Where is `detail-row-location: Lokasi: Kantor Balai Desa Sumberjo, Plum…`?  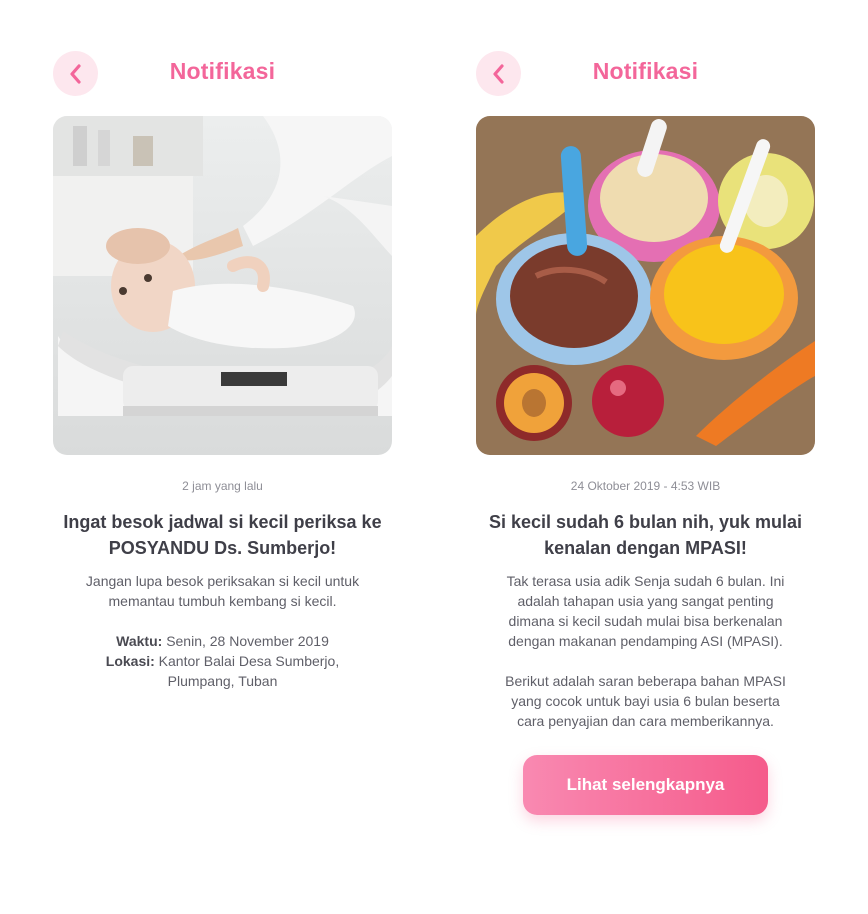
detail-row-location: Lokasi: Kantor Balai Desa Sumberjo, Plum… is located at coordinates (222, 671).